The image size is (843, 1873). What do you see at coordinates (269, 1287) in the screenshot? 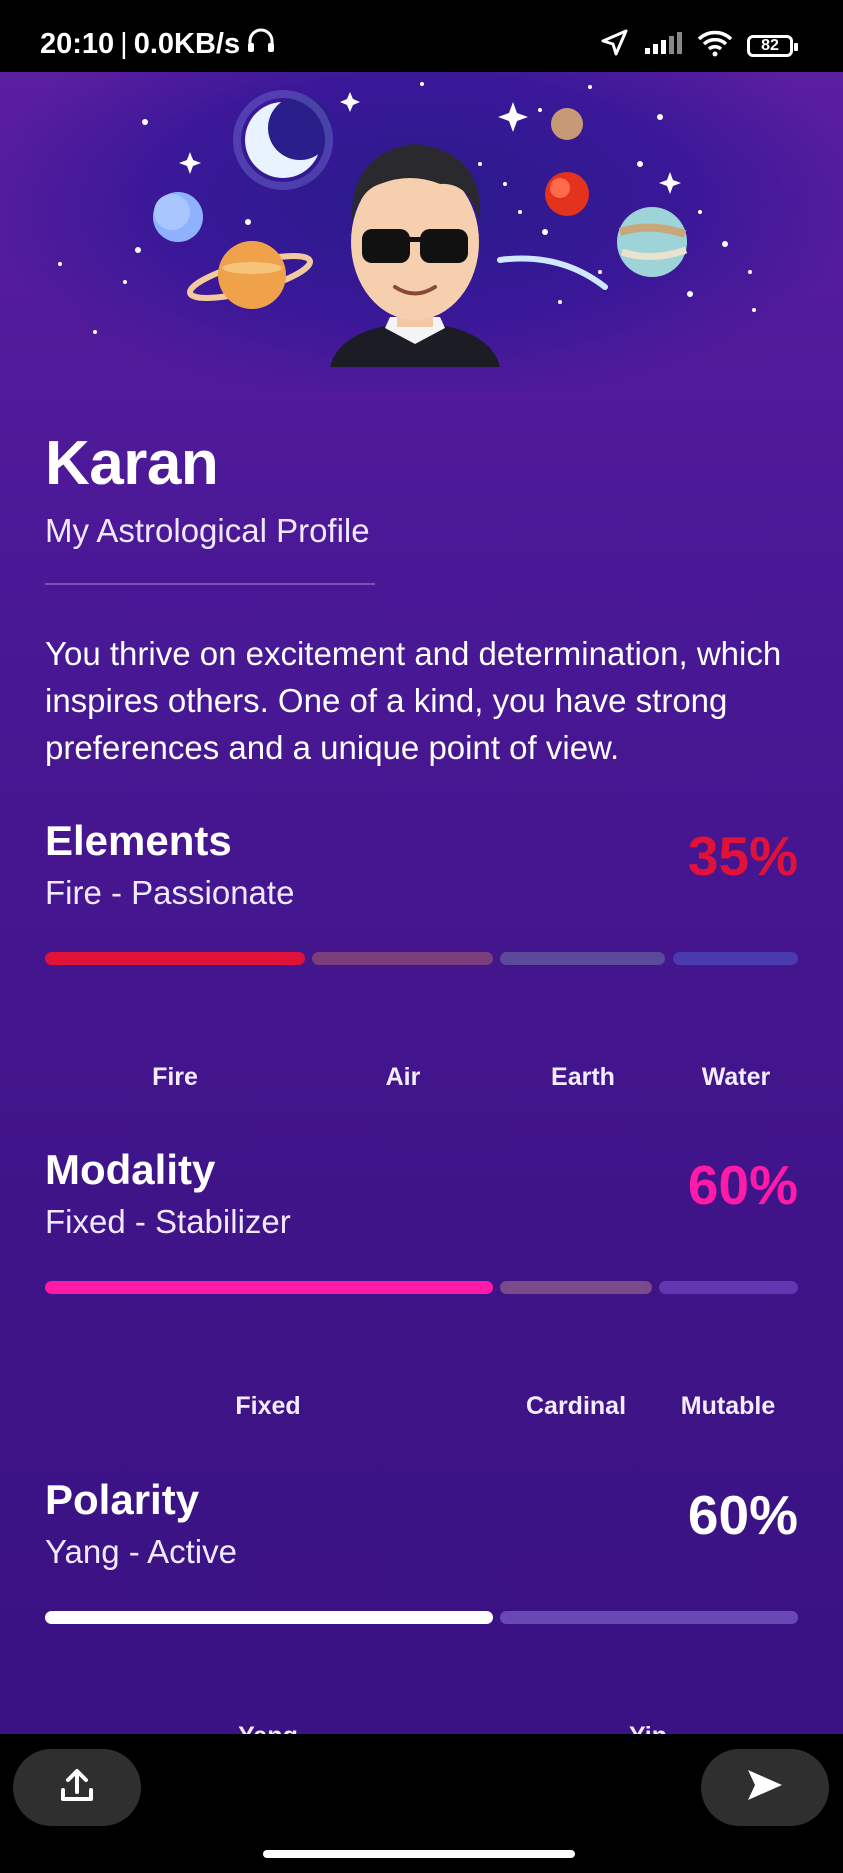
I see `modality-seg-fixed` at bounding box center [269, 1287].